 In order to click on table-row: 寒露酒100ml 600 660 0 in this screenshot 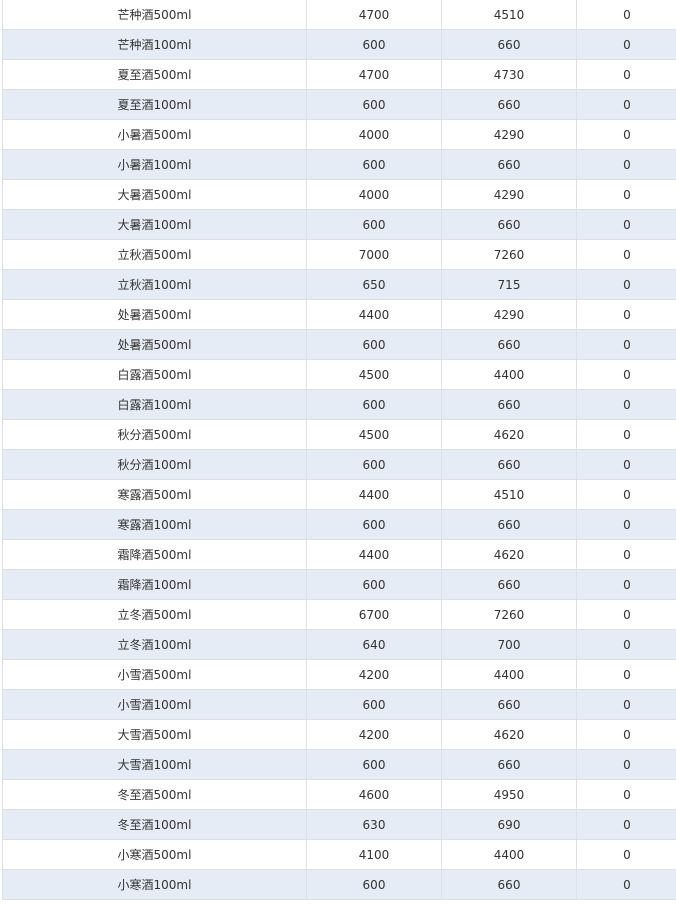, I will do `click(339, 525)`.